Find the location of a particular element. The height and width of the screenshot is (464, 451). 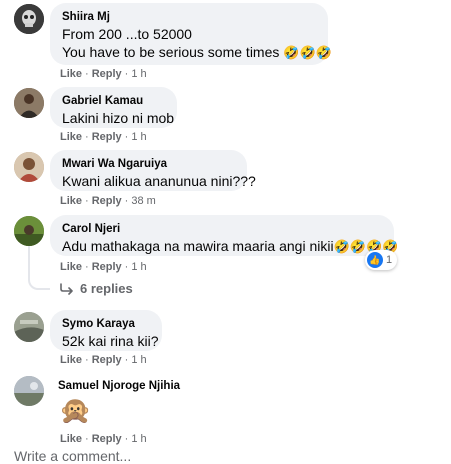

replies-count: 6 replies is located at coordinates (106, 288).